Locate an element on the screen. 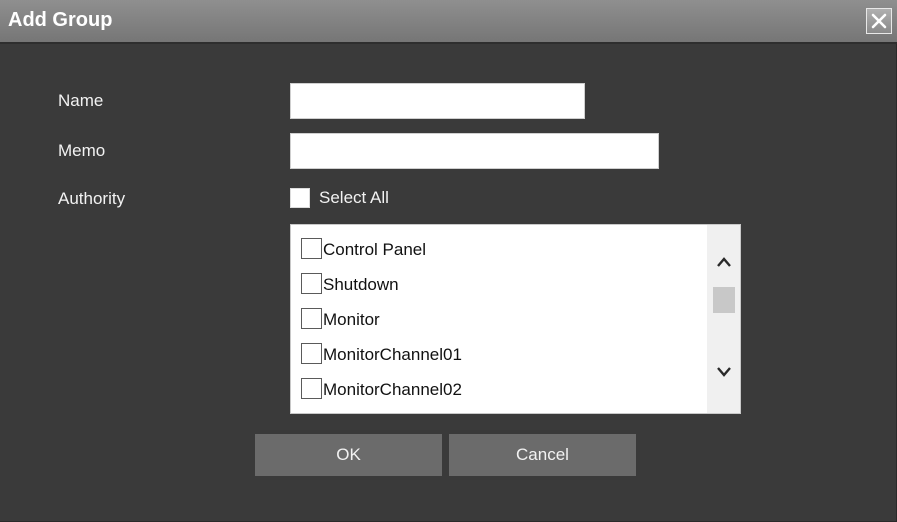 Image resolution: width=897 pixels, height=522 pixels. name-input is located at coordinates (437, 101).